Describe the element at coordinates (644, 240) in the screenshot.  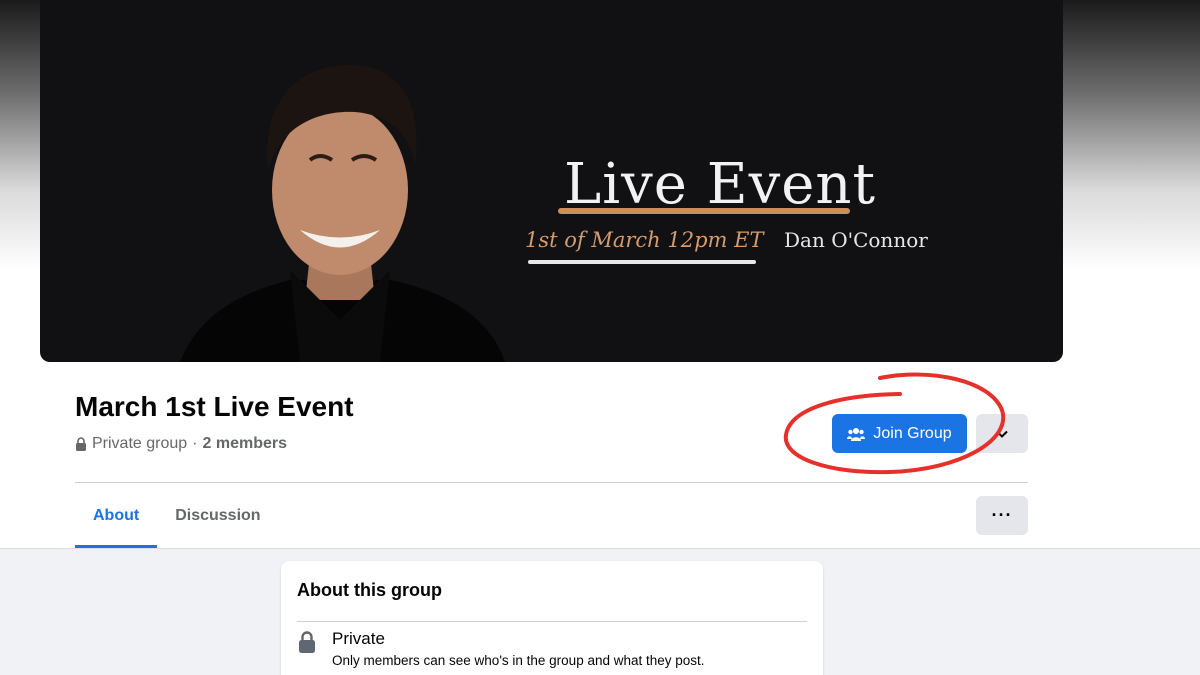
I see `cover-date: 1st of March 12pm ET` at that location.